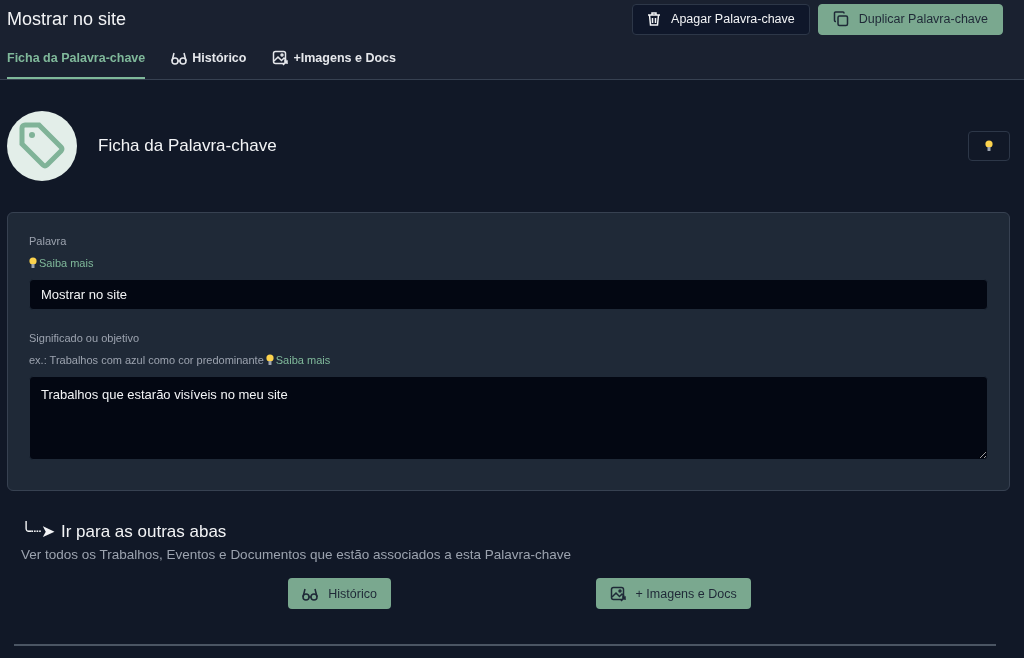 This screenshot has width=1024, height=658. Describe the element at coordinates (339, 593) in the screenshot. I see `history-button: Histórico` at that location.